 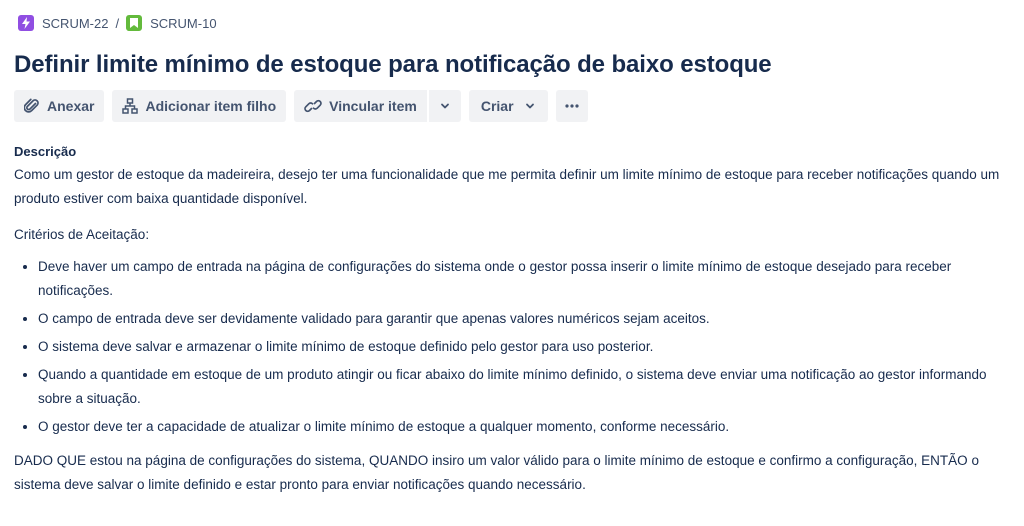 I want to click on epic-lightning-icon, so click(x=26, y=23).